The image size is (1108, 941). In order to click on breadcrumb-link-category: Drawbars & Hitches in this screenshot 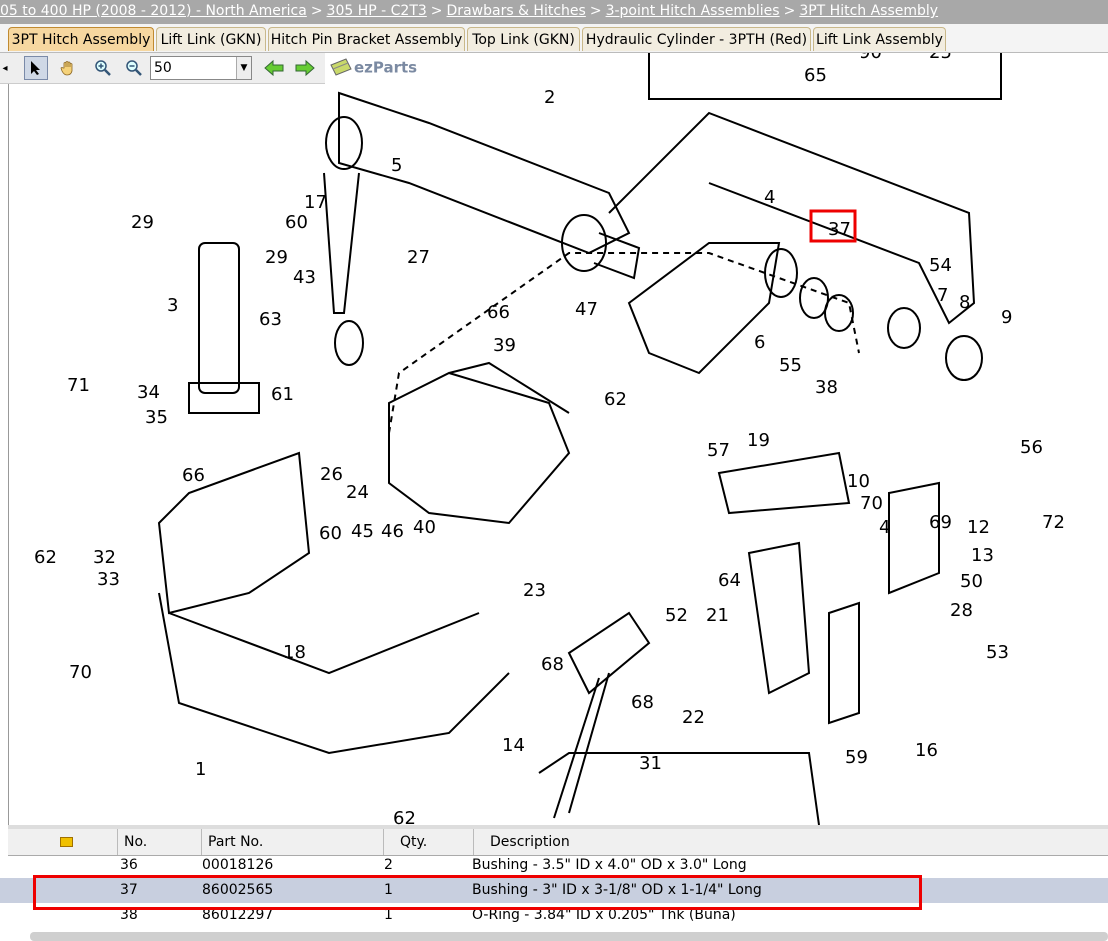, I will do `click(516, 11)`.